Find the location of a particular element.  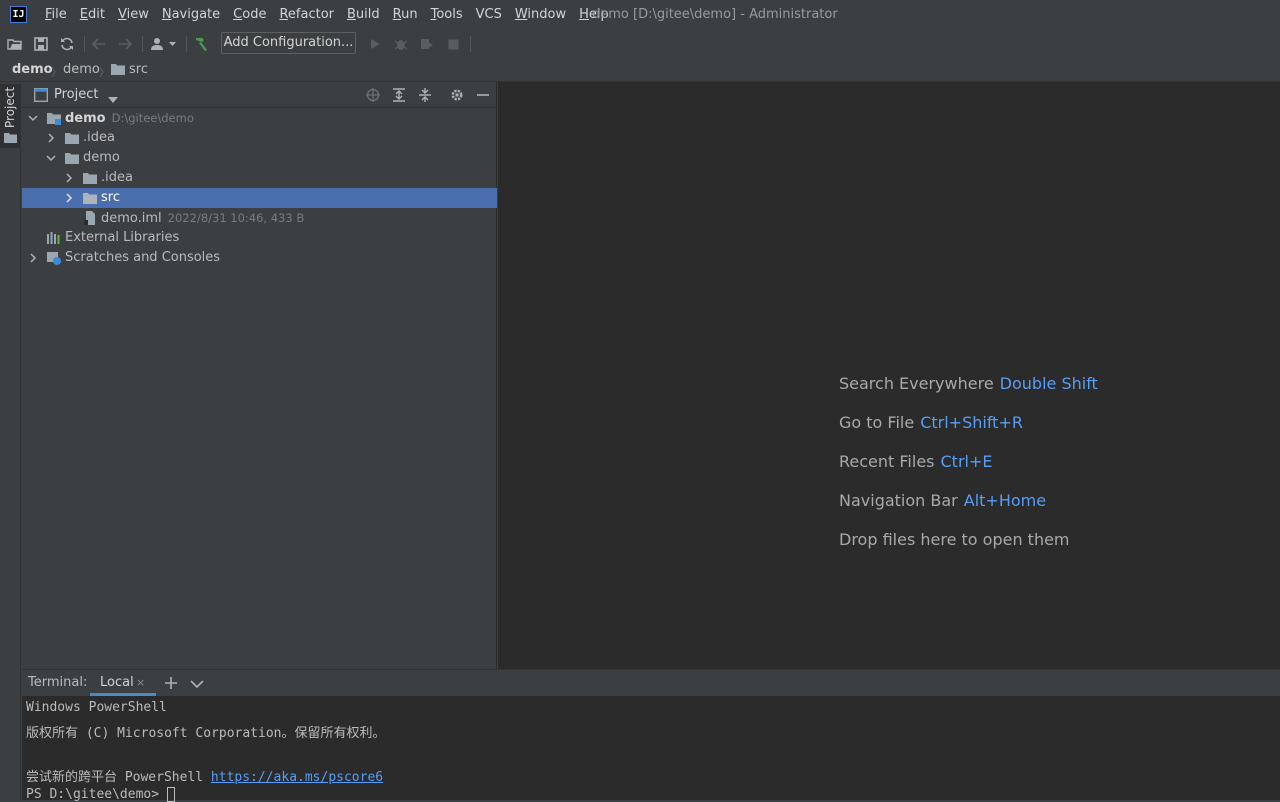

collapse-all-icon is located at coordinates (425, 95).